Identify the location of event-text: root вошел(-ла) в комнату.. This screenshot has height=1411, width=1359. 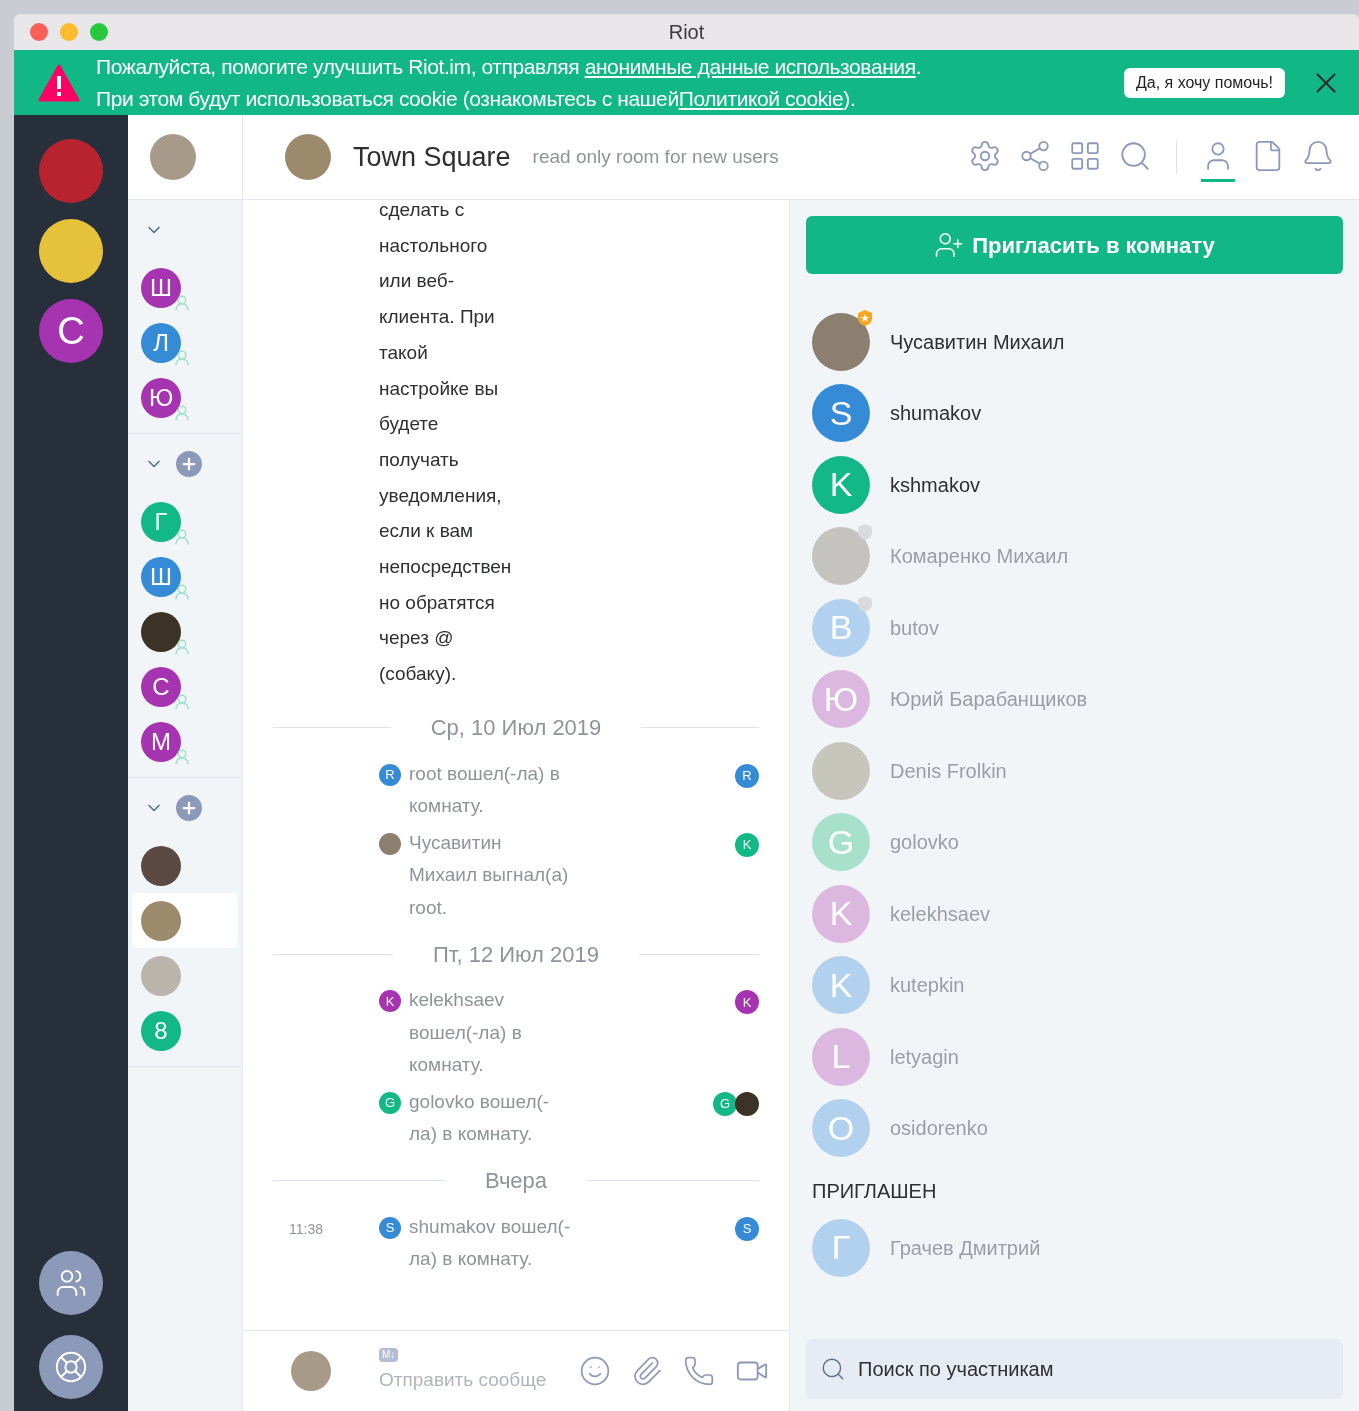
(485, 790).